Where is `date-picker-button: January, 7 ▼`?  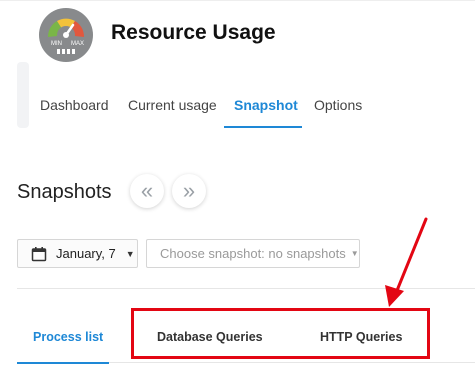 date-picker-button: January, 7 ▼ is located at coordinates (77, 253).